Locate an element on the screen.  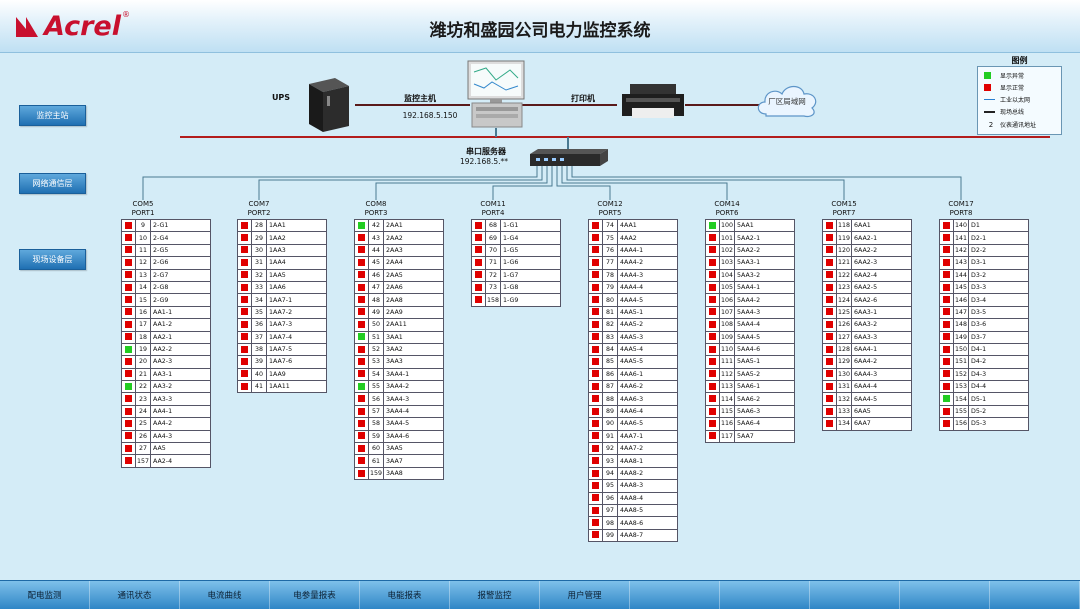
table-row: 29 1AA2 is located at coordinates (282, 238).